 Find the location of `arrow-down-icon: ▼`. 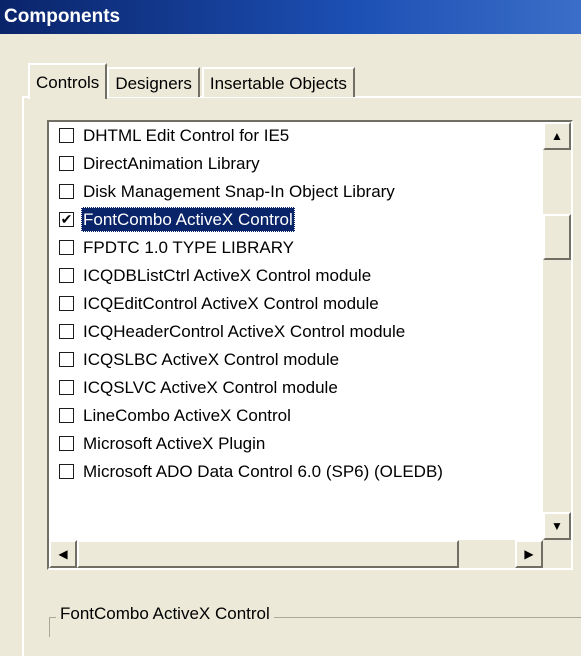

arrow-down-icon: ▼ is located at coordinates (557, 526).